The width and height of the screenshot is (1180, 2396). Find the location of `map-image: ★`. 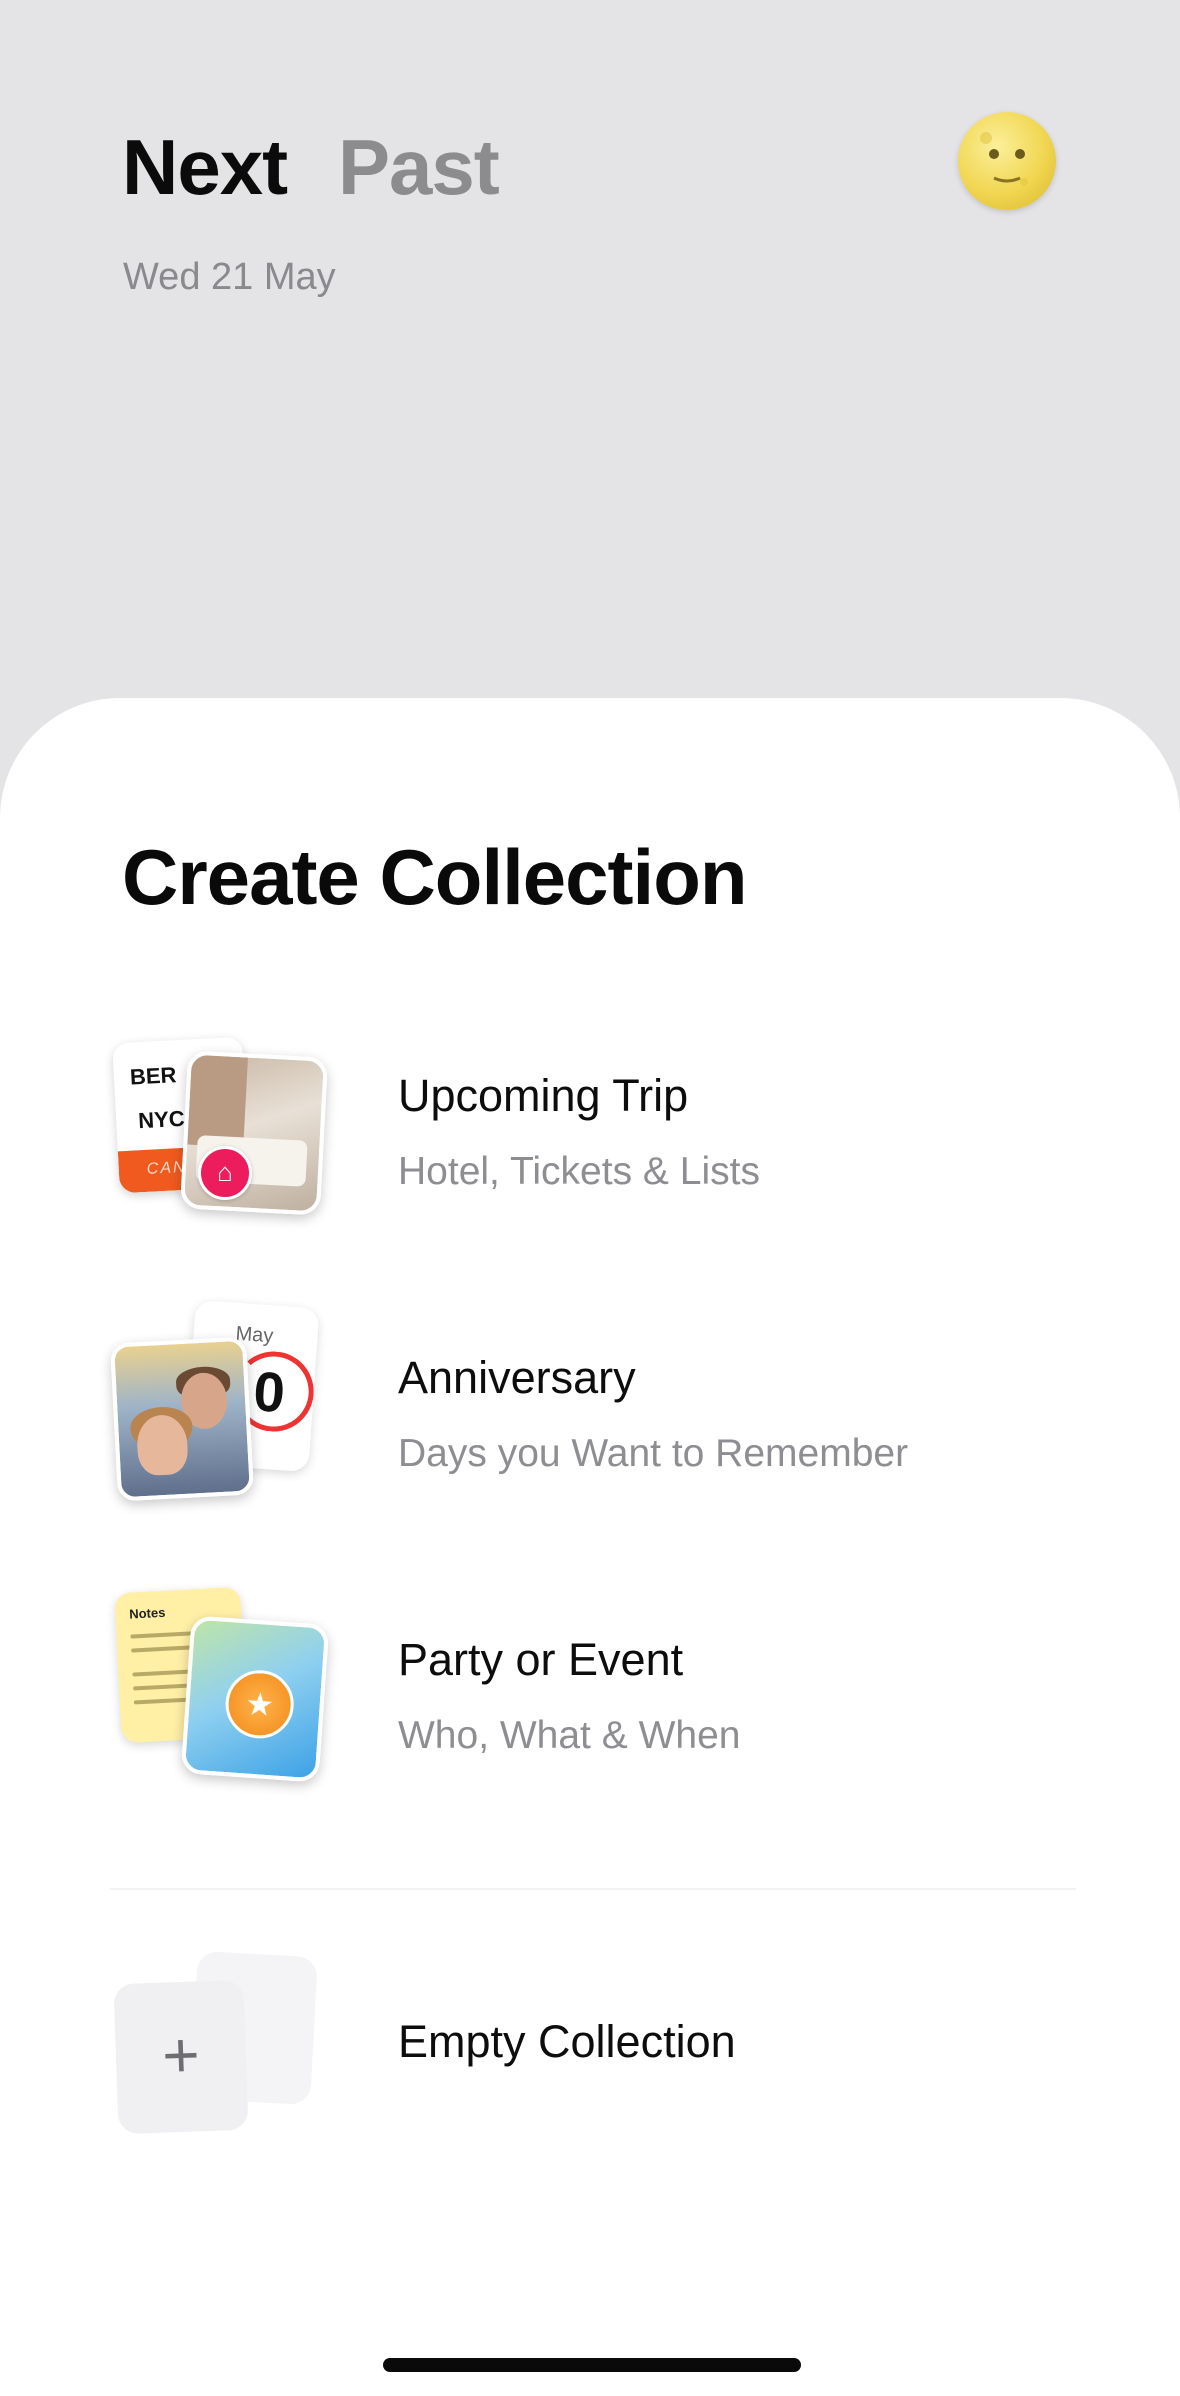

map-image: ★ is located at coordinates (255, 1699).